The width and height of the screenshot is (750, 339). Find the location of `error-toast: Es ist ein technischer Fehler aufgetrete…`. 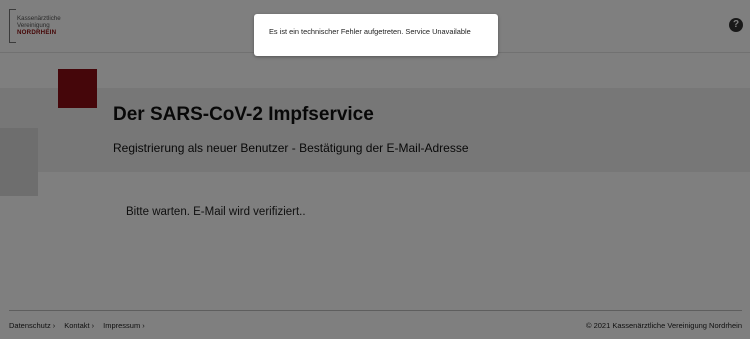

error-toast: Es ist ein technischer Fehler aufgetrete… is located at coordinates (376, 35).